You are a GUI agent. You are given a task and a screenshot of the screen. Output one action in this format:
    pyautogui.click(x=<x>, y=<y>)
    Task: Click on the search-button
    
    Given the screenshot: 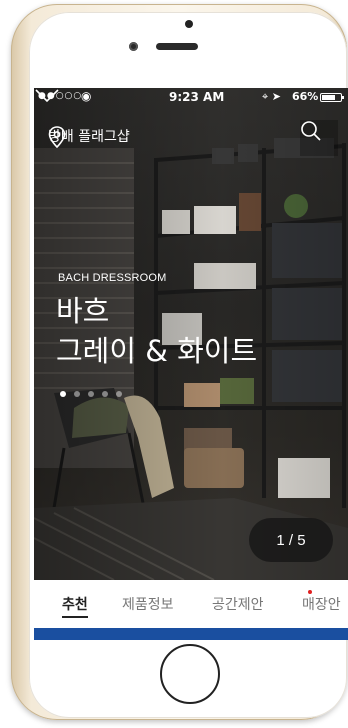 What is the action you would take?
    pyautogui.click(x=319, y=138)
    